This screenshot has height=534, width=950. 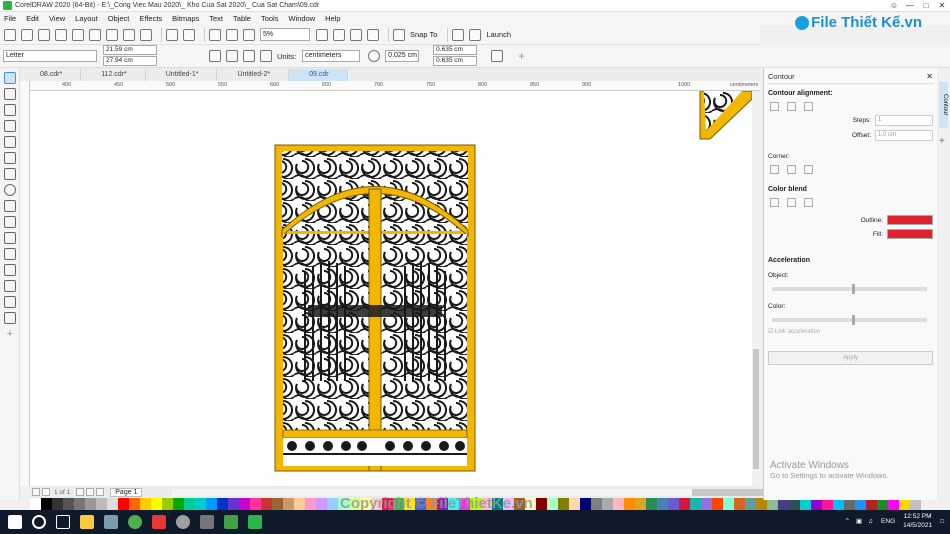 What do you see at coordinates (10, 238) in the screenshot?
I see `parallel-dimension-tool-icon` at bounding box center [10, 238].